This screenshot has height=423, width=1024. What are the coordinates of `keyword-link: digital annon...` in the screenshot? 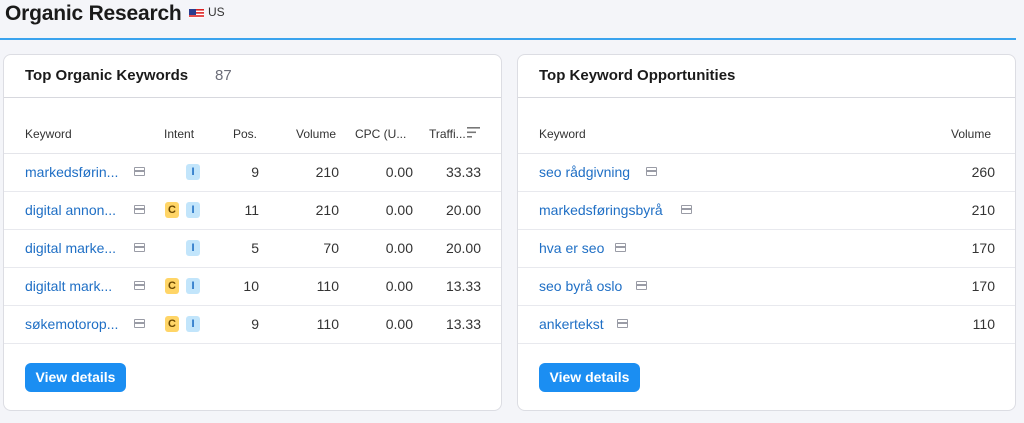 It's located at (70, 210).